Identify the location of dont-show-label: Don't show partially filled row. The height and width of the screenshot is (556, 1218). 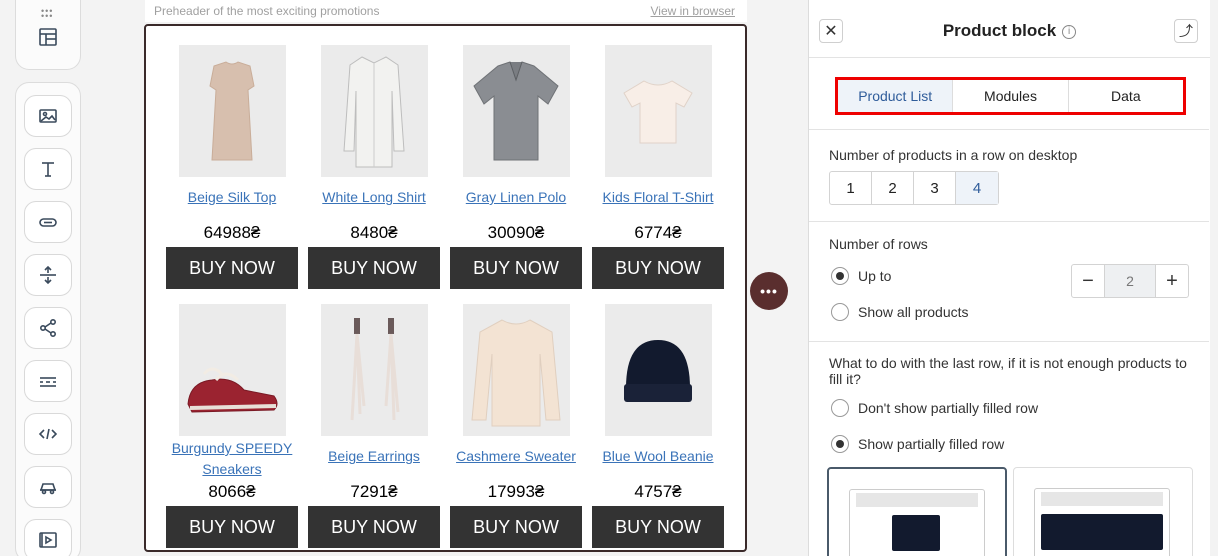
(948, 408).